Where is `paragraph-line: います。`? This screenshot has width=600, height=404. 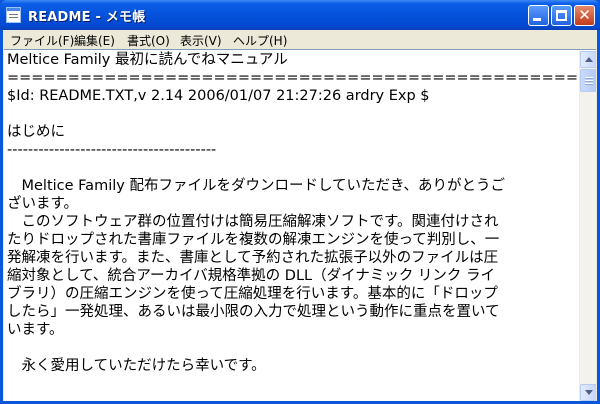
paragraph-line: います。 is located at coordinates (35, 330).